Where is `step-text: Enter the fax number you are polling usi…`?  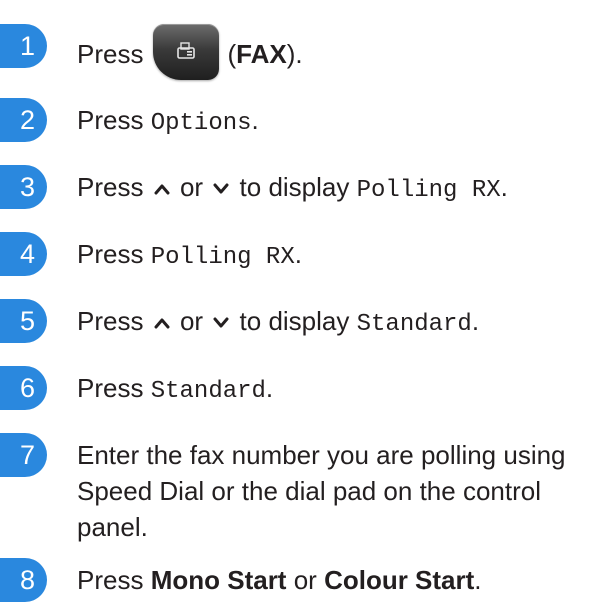 step-text: Enter the fax number you are polling usi… is located at coordinates (321, 491).